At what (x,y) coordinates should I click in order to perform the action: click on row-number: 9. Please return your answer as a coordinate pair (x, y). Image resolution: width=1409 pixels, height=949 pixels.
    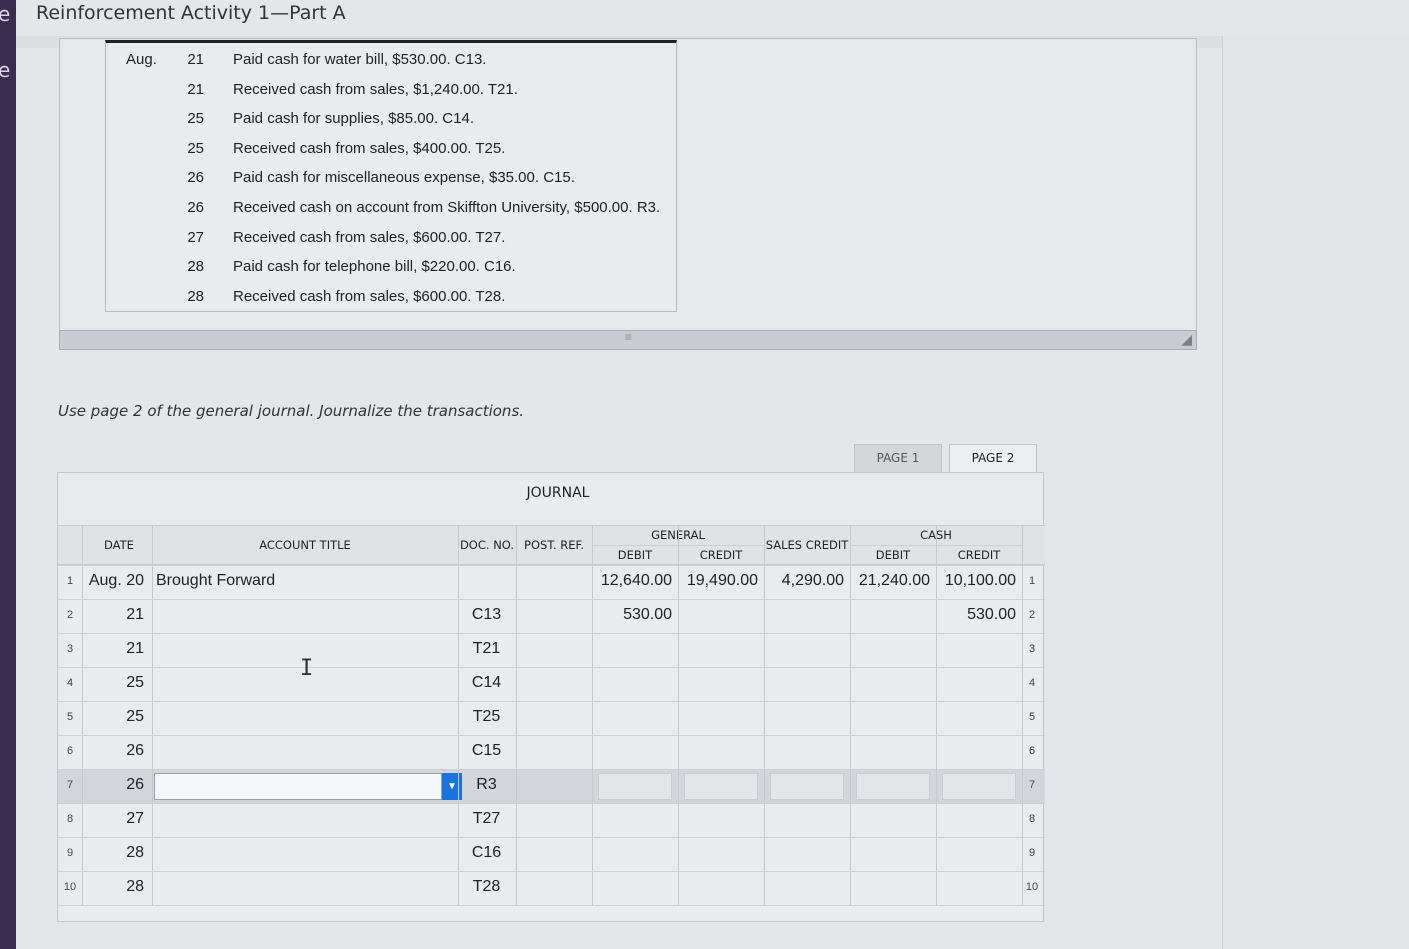
    Looking at the image, I should click on (70, 853).